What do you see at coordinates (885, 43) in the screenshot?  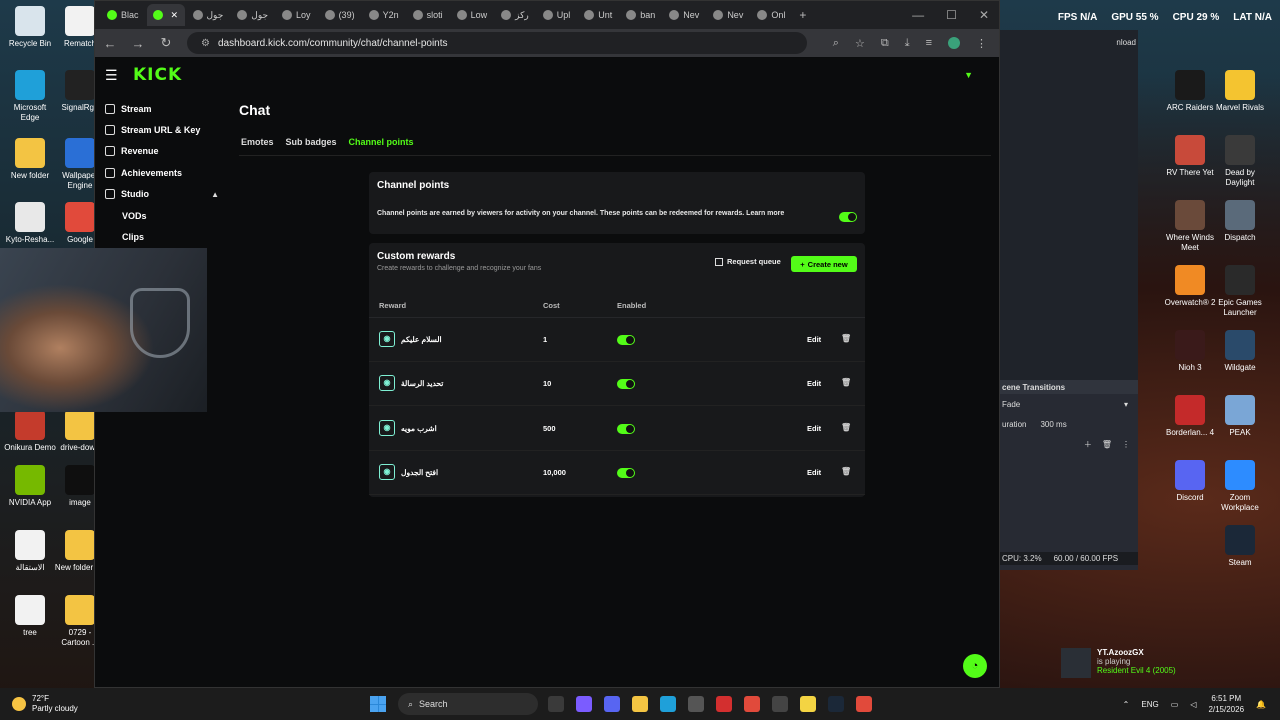 I see `extensions-icon: ⧉` at bounding box center [885, 43].